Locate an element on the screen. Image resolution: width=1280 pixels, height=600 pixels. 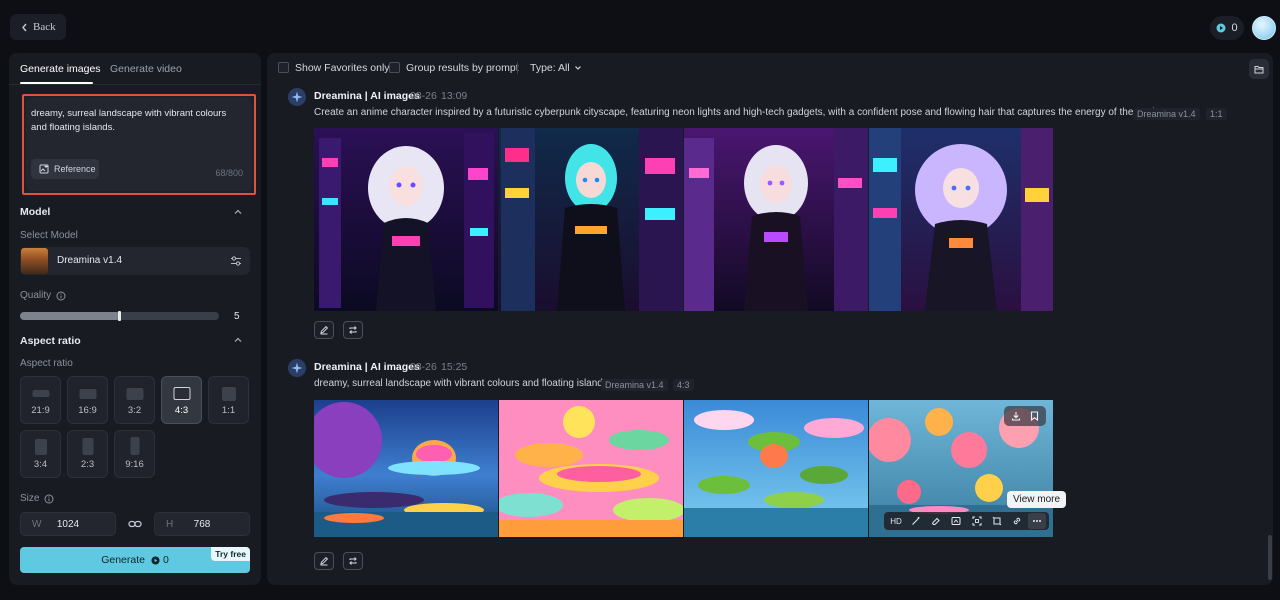
reference-button: Reference is located at coordinates (65, 169).